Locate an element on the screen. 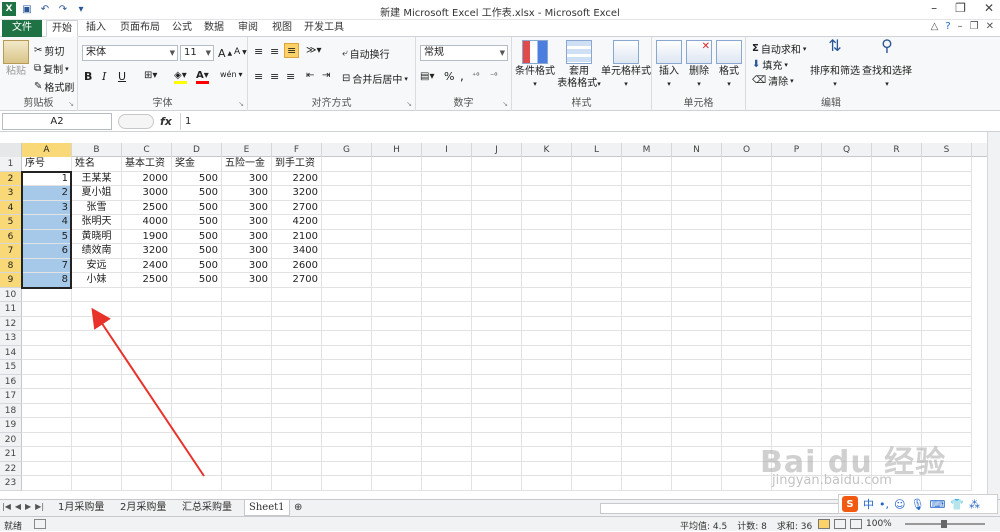 This screenshot has height=532, width=1000. align-top-icon: ≡ is located at coordinates (258, 51).